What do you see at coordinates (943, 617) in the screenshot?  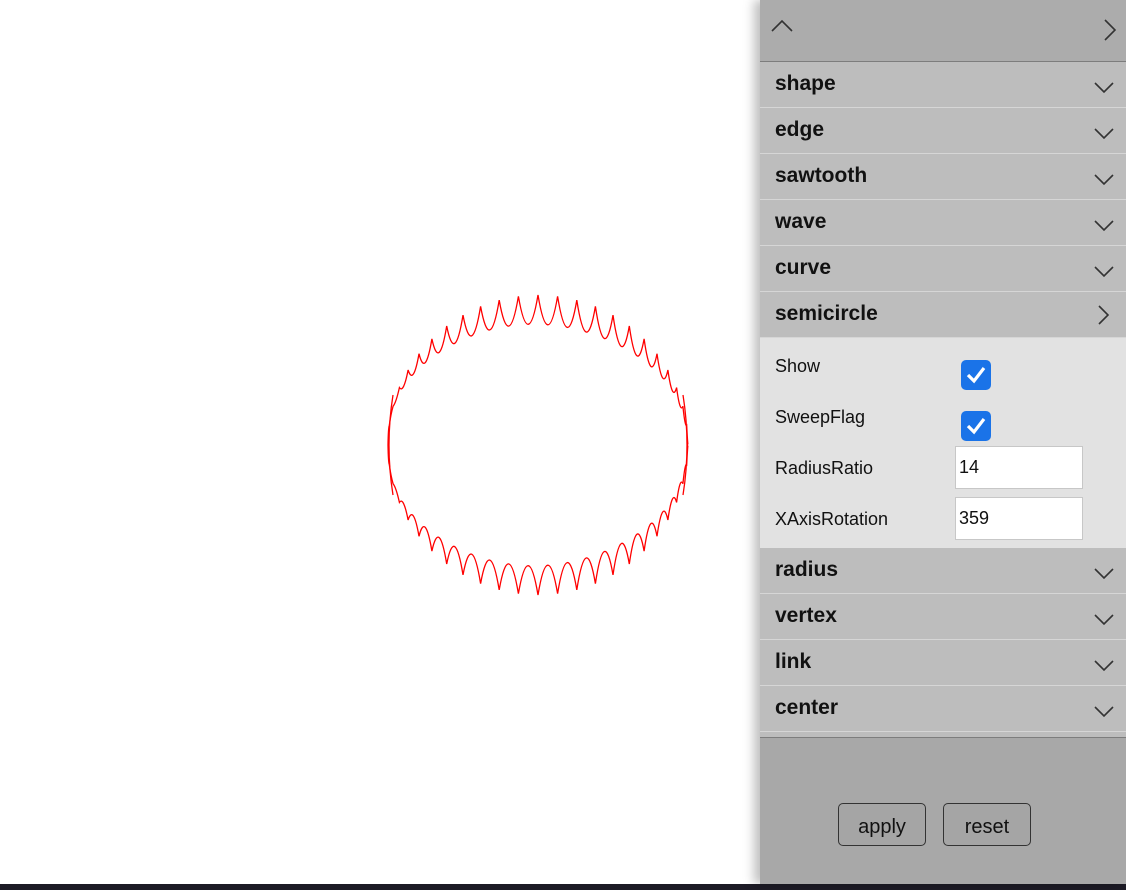 I see `section-vertex: vertex` at bounding box center [943, 617].